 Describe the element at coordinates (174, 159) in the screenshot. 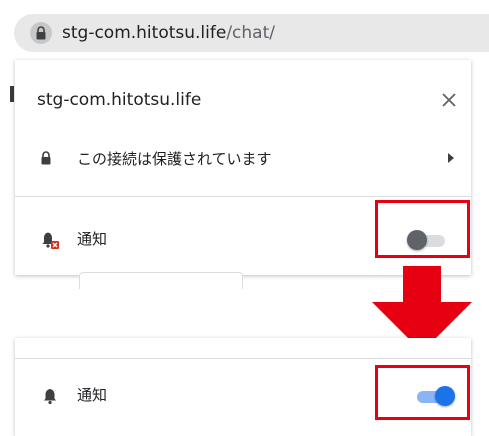

I see `connection-status-text: この接続は保護されています` at that location.